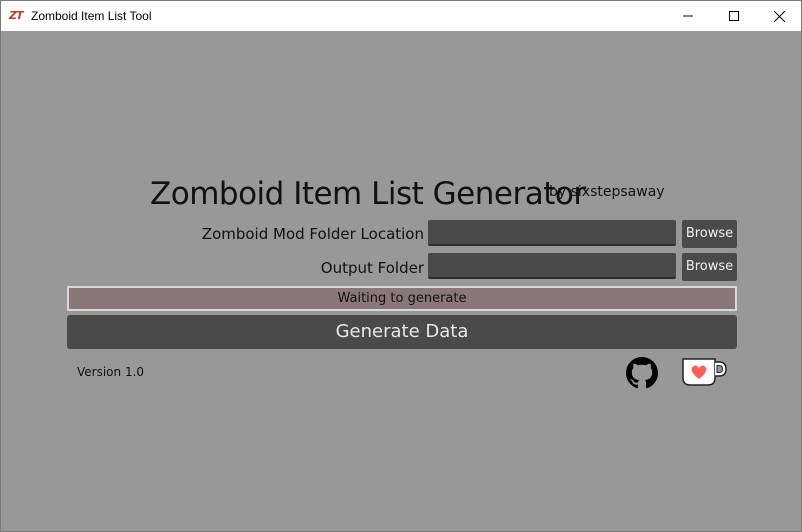 The width and height of the screenshot is (802, 532). I want to click on close-icon, so click(779, 16).